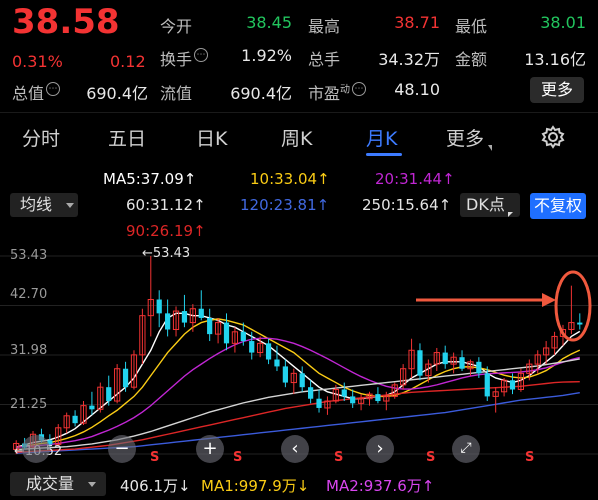 This screenshot has width=598, height=500. Describe the element at coordinates (150, 179) in the screenshot. I see `ma5-value: MA5:37.09↑` at that location.